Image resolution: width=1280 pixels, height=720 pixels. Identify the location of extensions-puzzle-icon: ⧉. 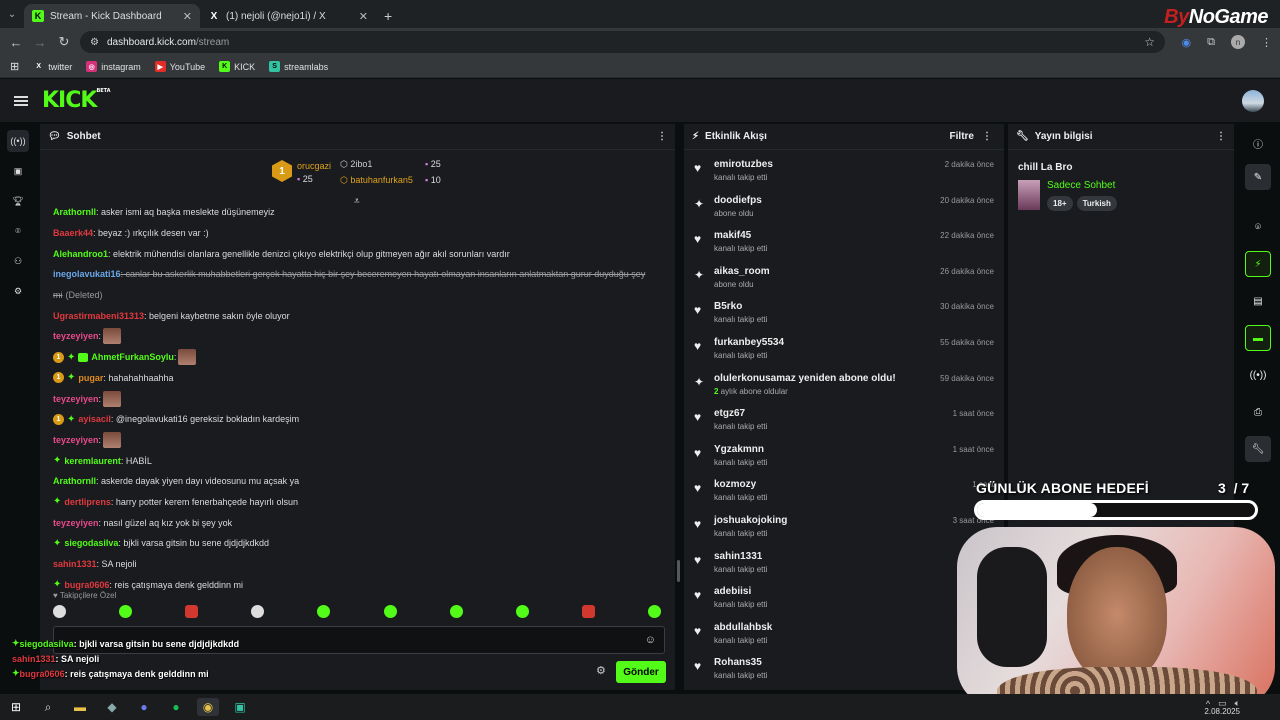
(1211, 42).